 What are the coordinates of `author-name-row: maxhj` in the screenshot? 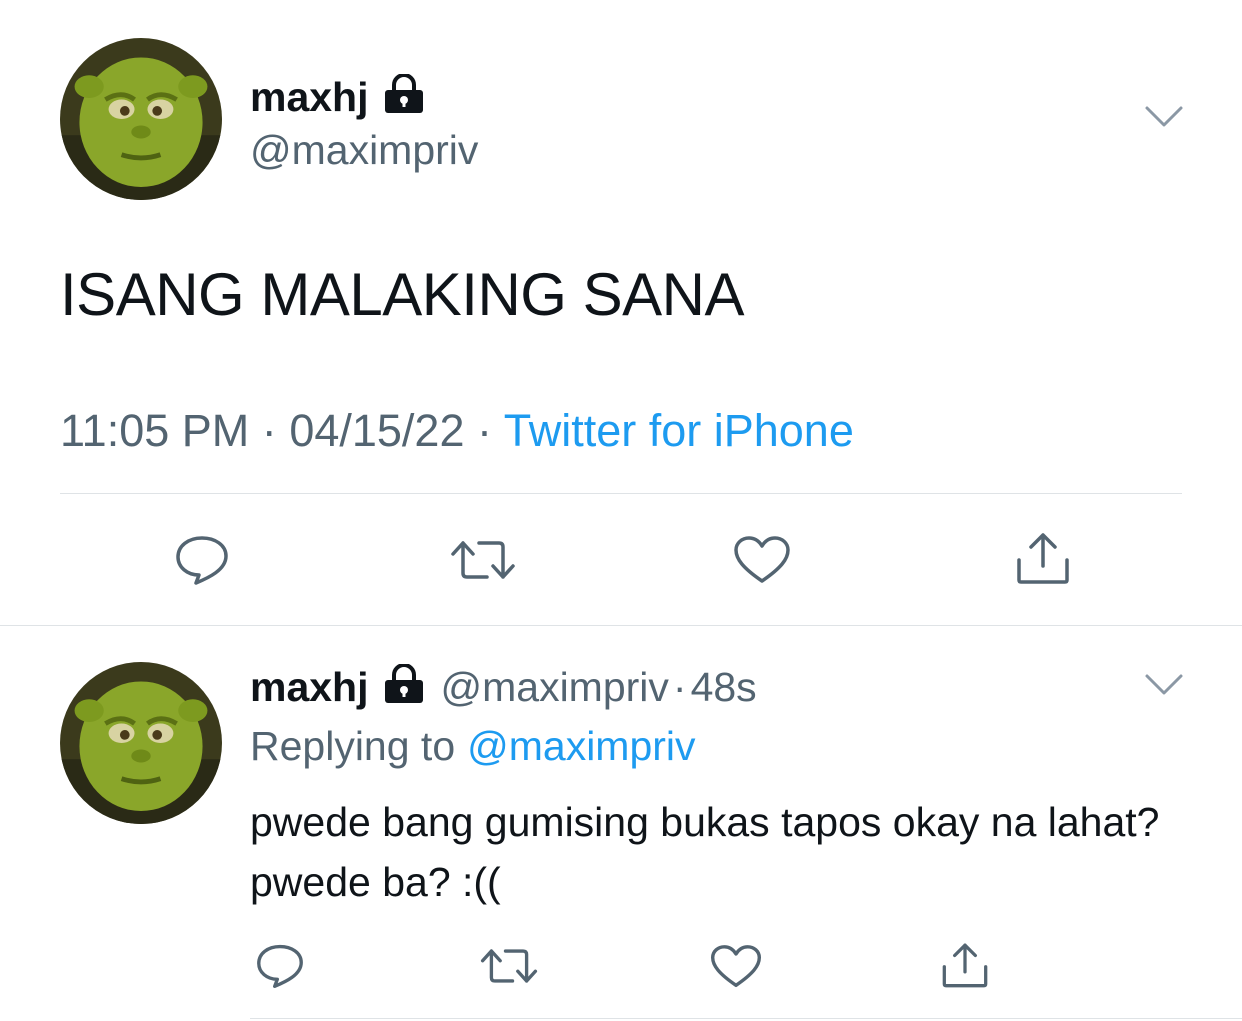 It's located at (337, 97).